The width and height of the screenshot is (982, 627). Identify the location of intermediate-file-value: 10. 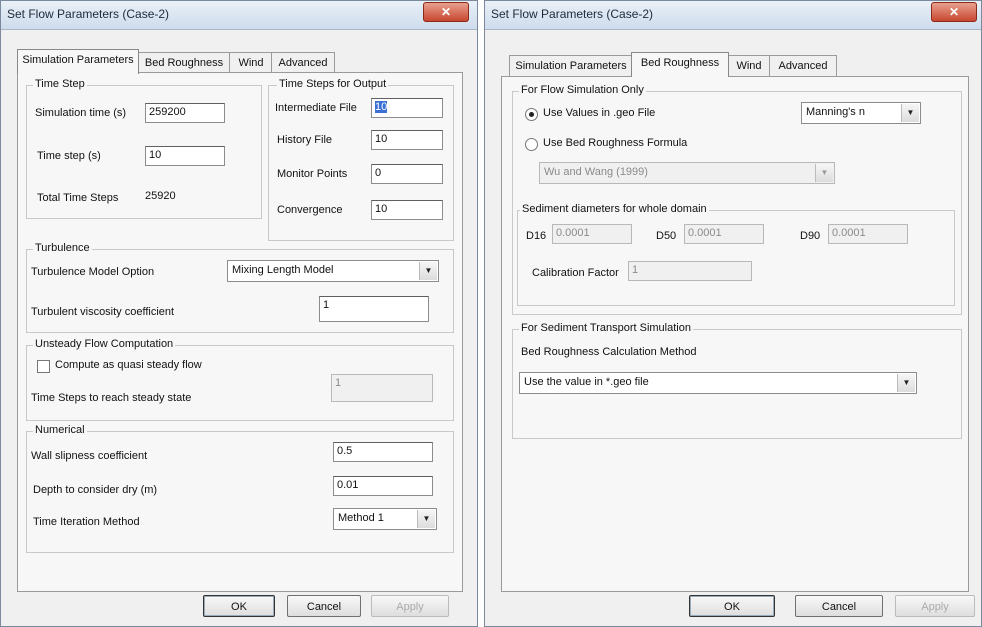
(381, 107).